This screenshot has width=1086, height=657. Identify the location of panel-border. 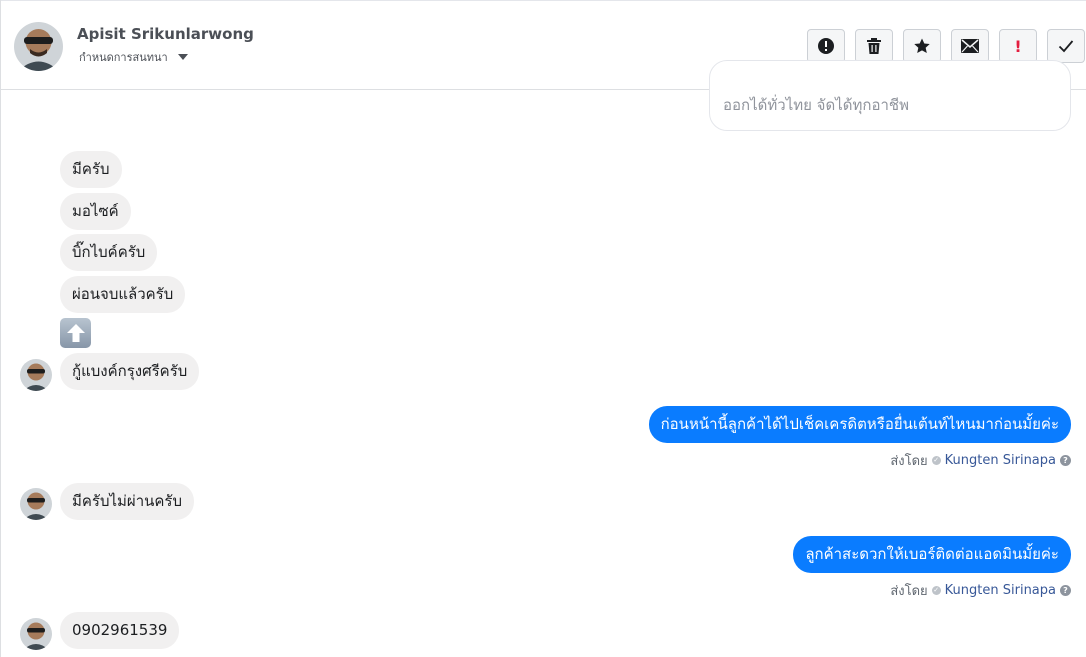
(0, 328).